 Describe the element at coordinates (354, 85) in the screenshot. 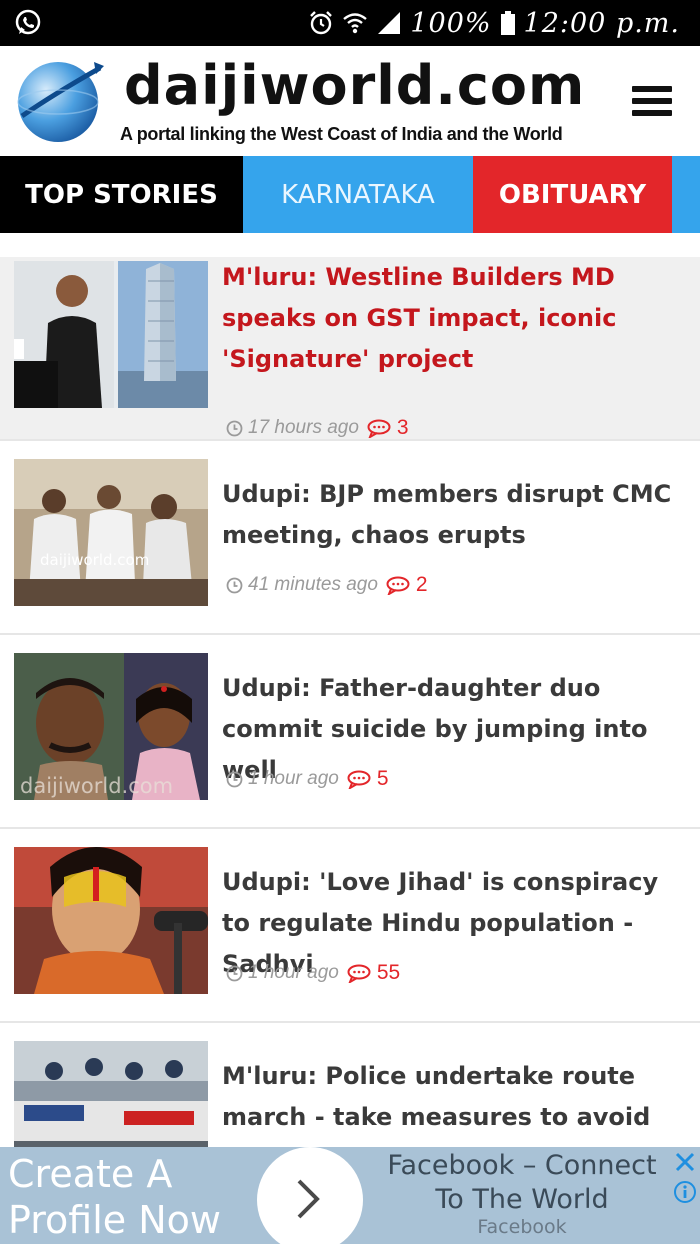

I see `site-name: daijiworld.com` at that location.